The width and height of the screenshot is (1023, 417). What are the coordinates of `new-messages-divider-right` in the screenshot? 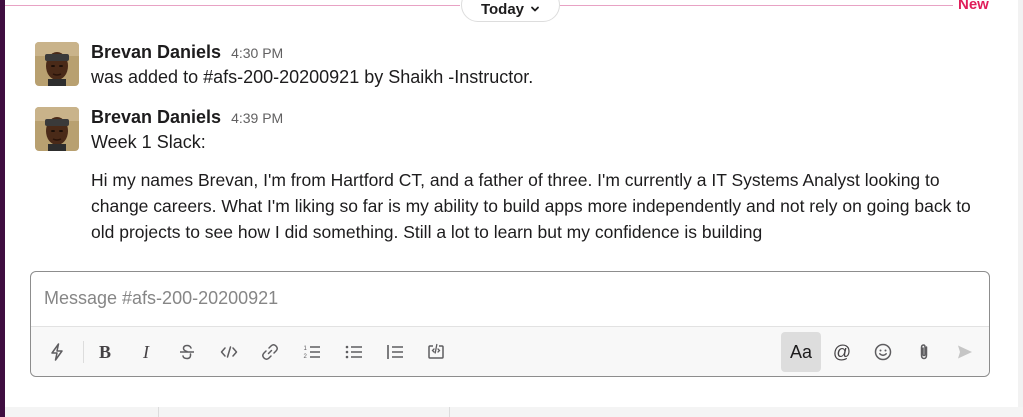 It's located at (756, 5).